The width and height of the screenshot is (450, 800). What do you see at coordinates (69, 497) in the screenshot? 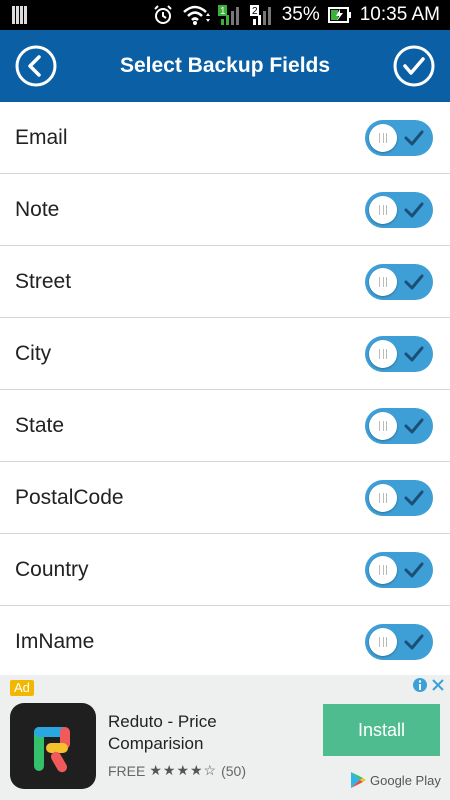
I see `field-label: PostalCode` at bounding box center [69, 497].